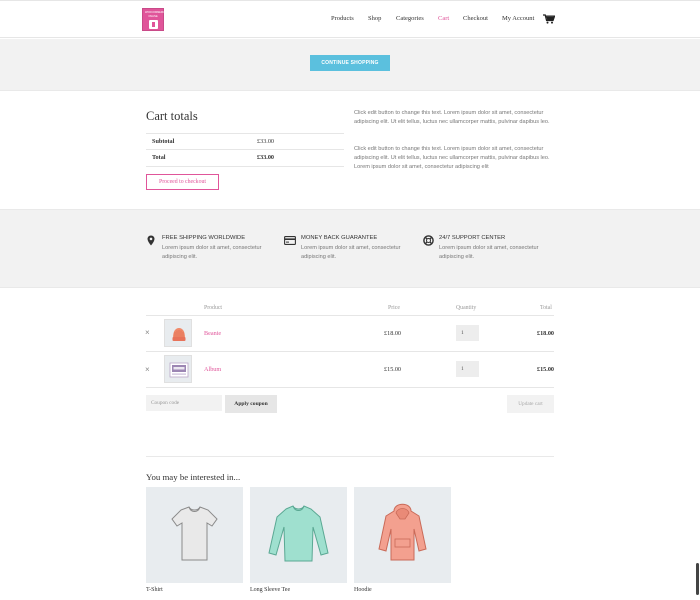 Image resolution: width=700 pixels, height=600 pixels. I want to click on proceed-to-checkout-button: Proceed to checkout, so click(182, 182).